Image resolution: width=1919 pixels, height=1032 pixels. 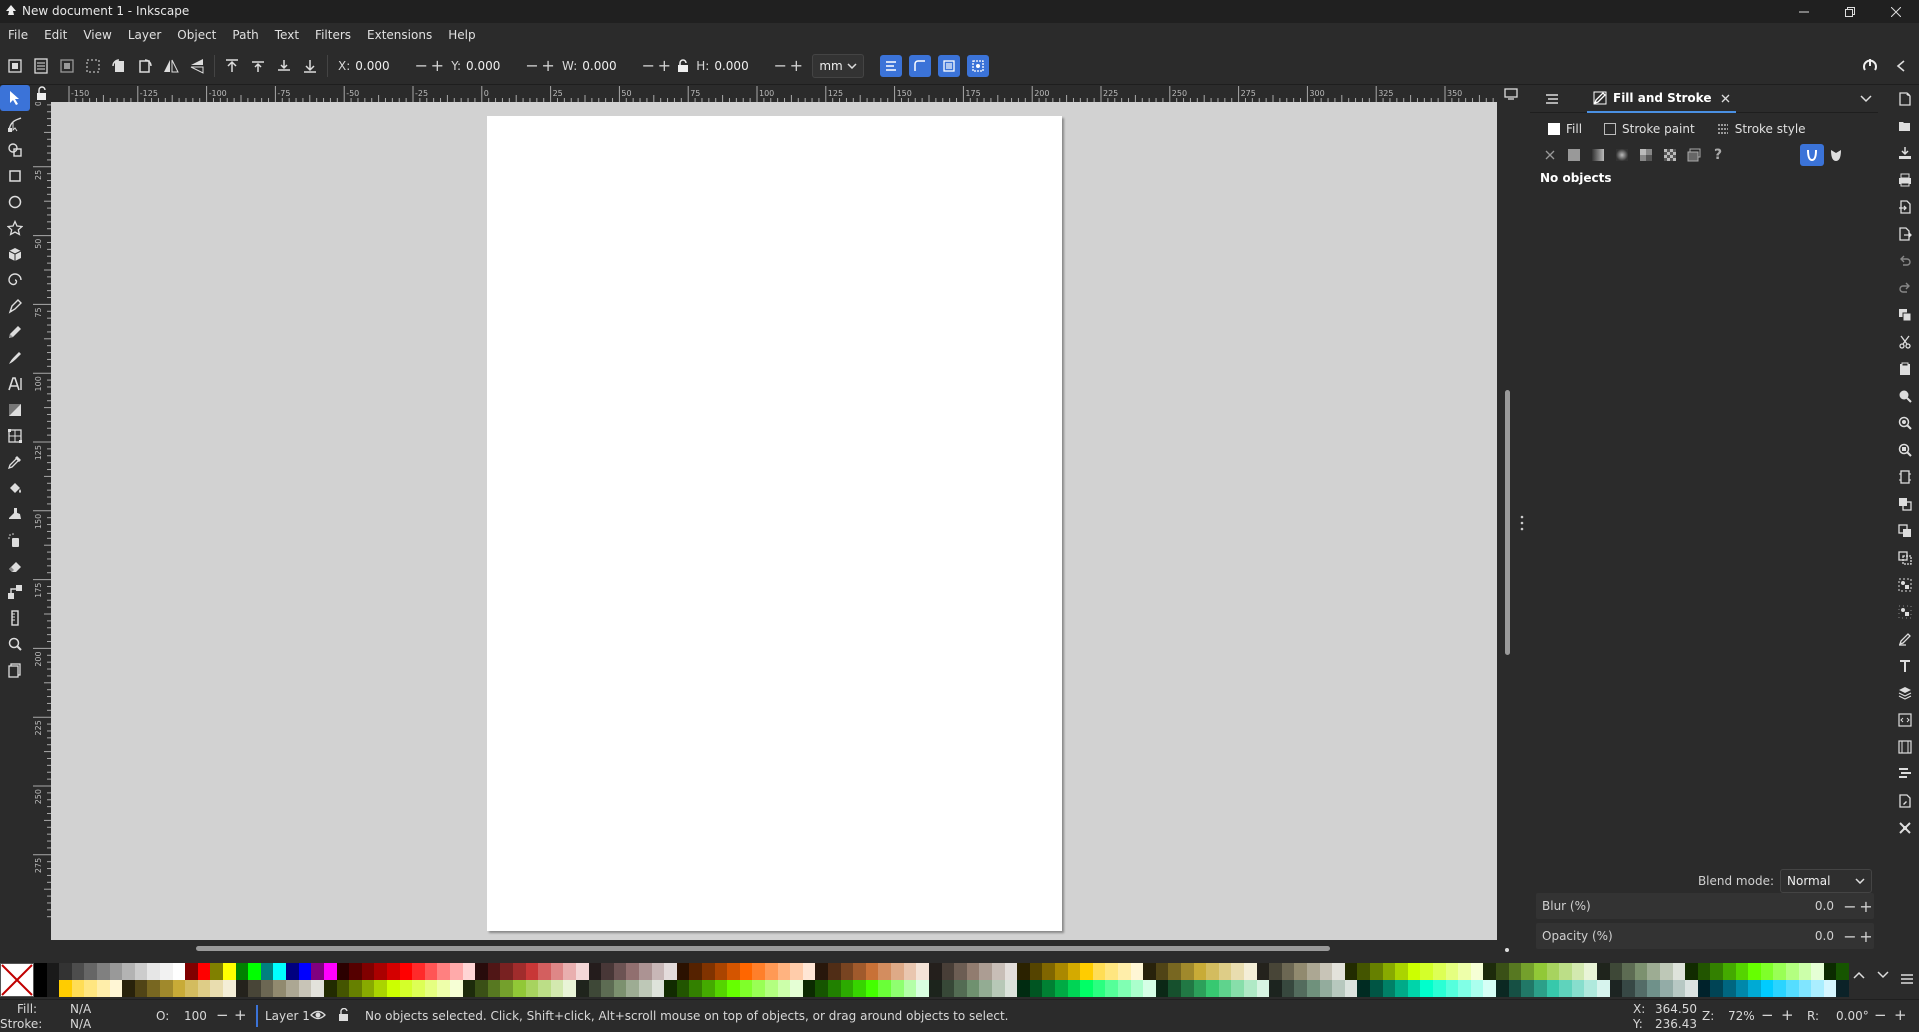 I want to click on tab-fill-and-stroke: Fill and Stroke, so click(x=1662, y=99).